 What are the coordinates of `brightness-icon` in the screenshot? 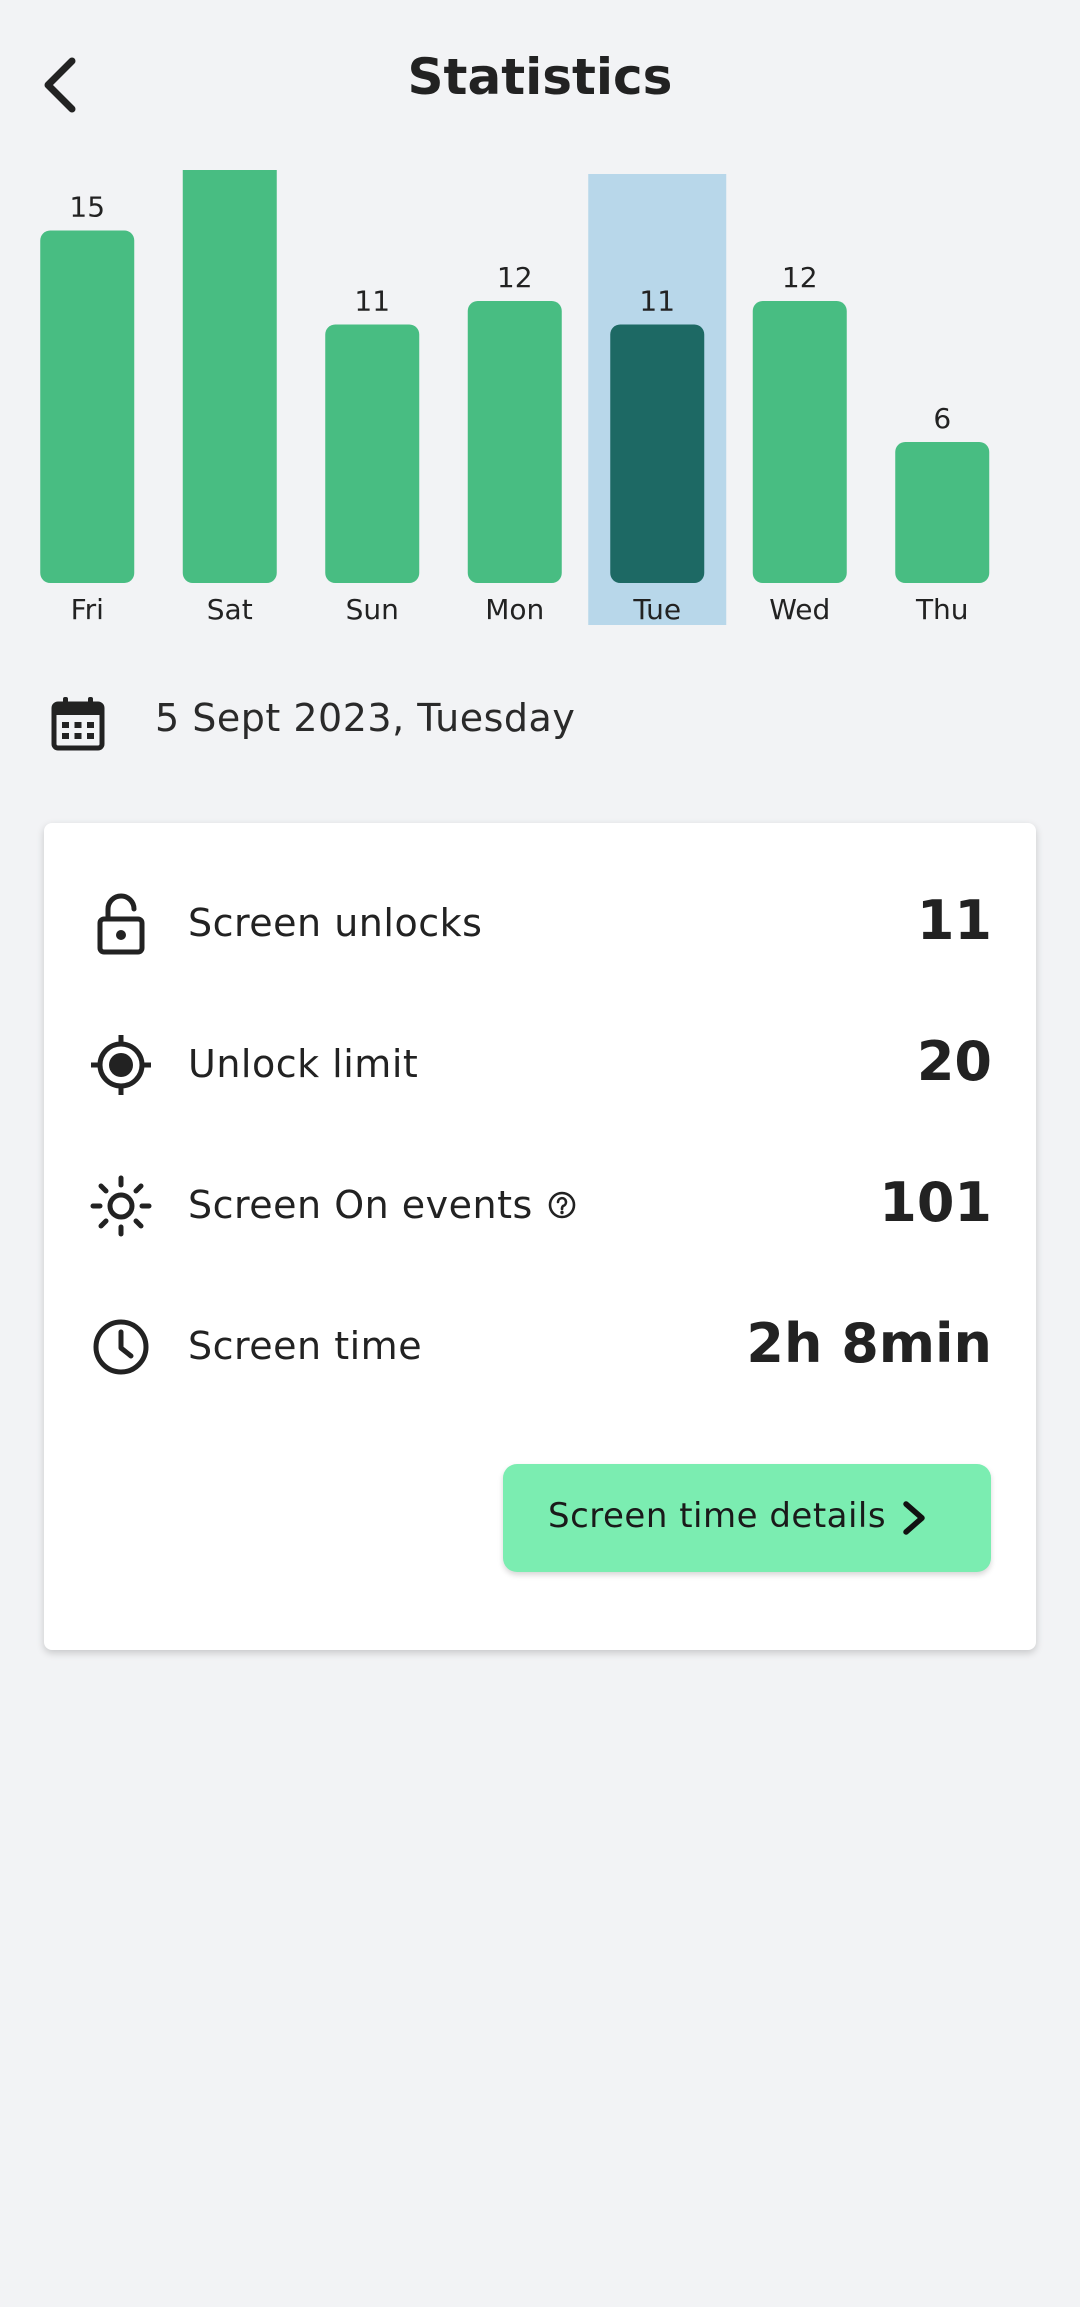 It's located at (121, 1206).